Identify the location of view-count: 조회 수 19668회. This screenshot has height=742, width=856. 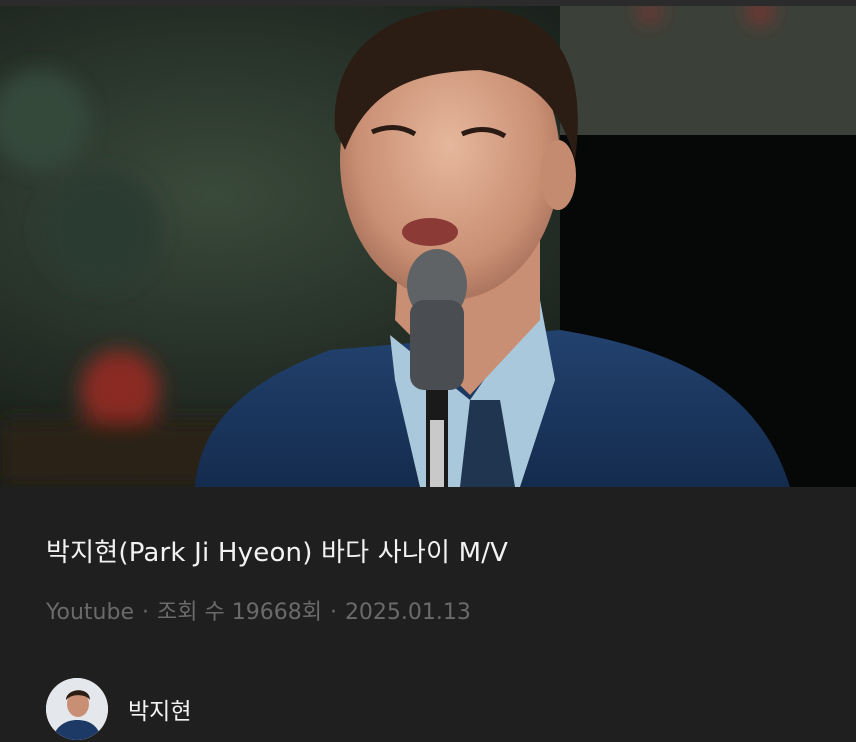
(239, 612).